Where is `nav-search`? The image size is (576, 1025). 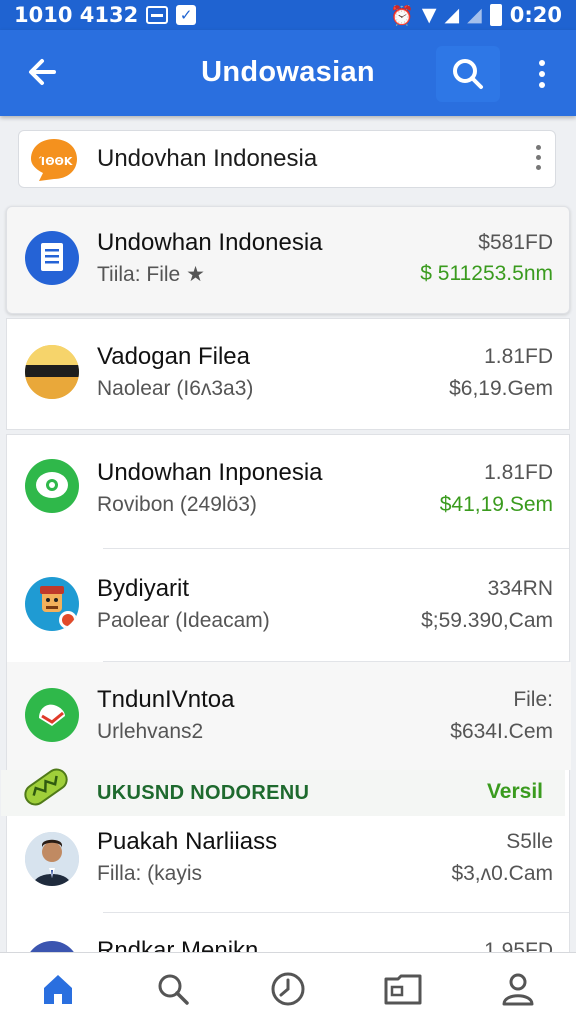 nav-search is located at coordinates (173, 989).